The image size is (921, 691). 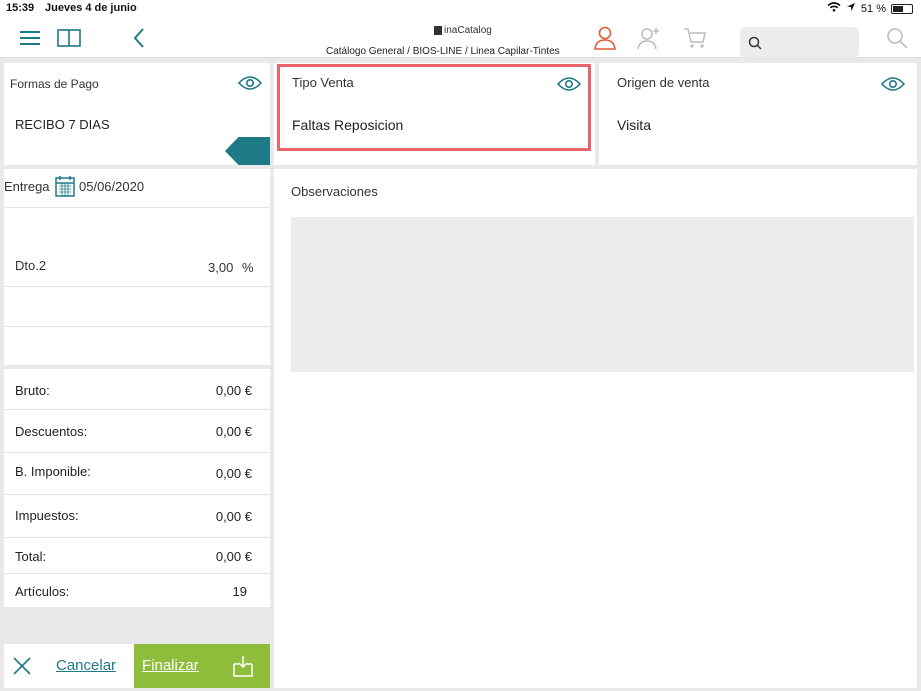 What do you see at coordinates (460, 9) in the screenshot?
I see `status-bar: 15:39 Jueves 4 de junio 51 %` at bounding box center [460, 9].